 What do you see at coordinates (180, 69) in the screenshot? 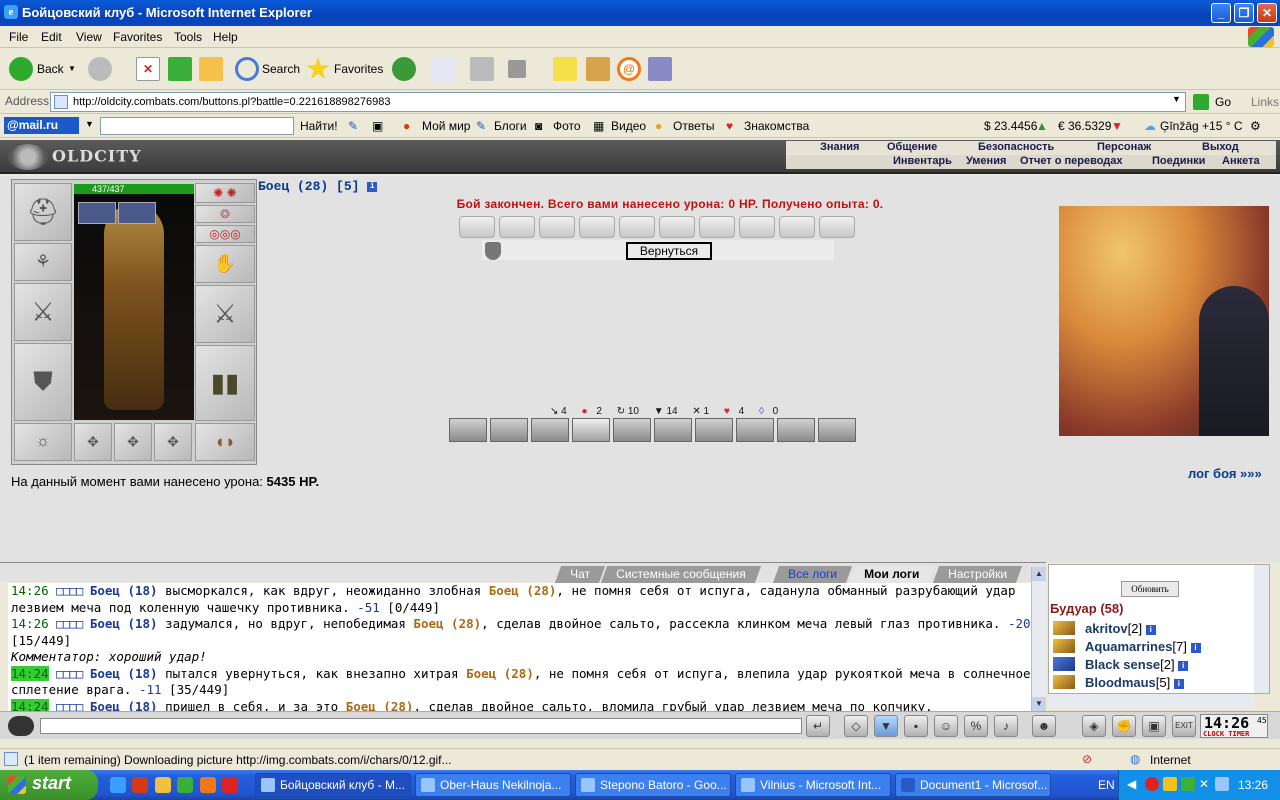
I see `refresh-icon` at bounding box center [180, 69].